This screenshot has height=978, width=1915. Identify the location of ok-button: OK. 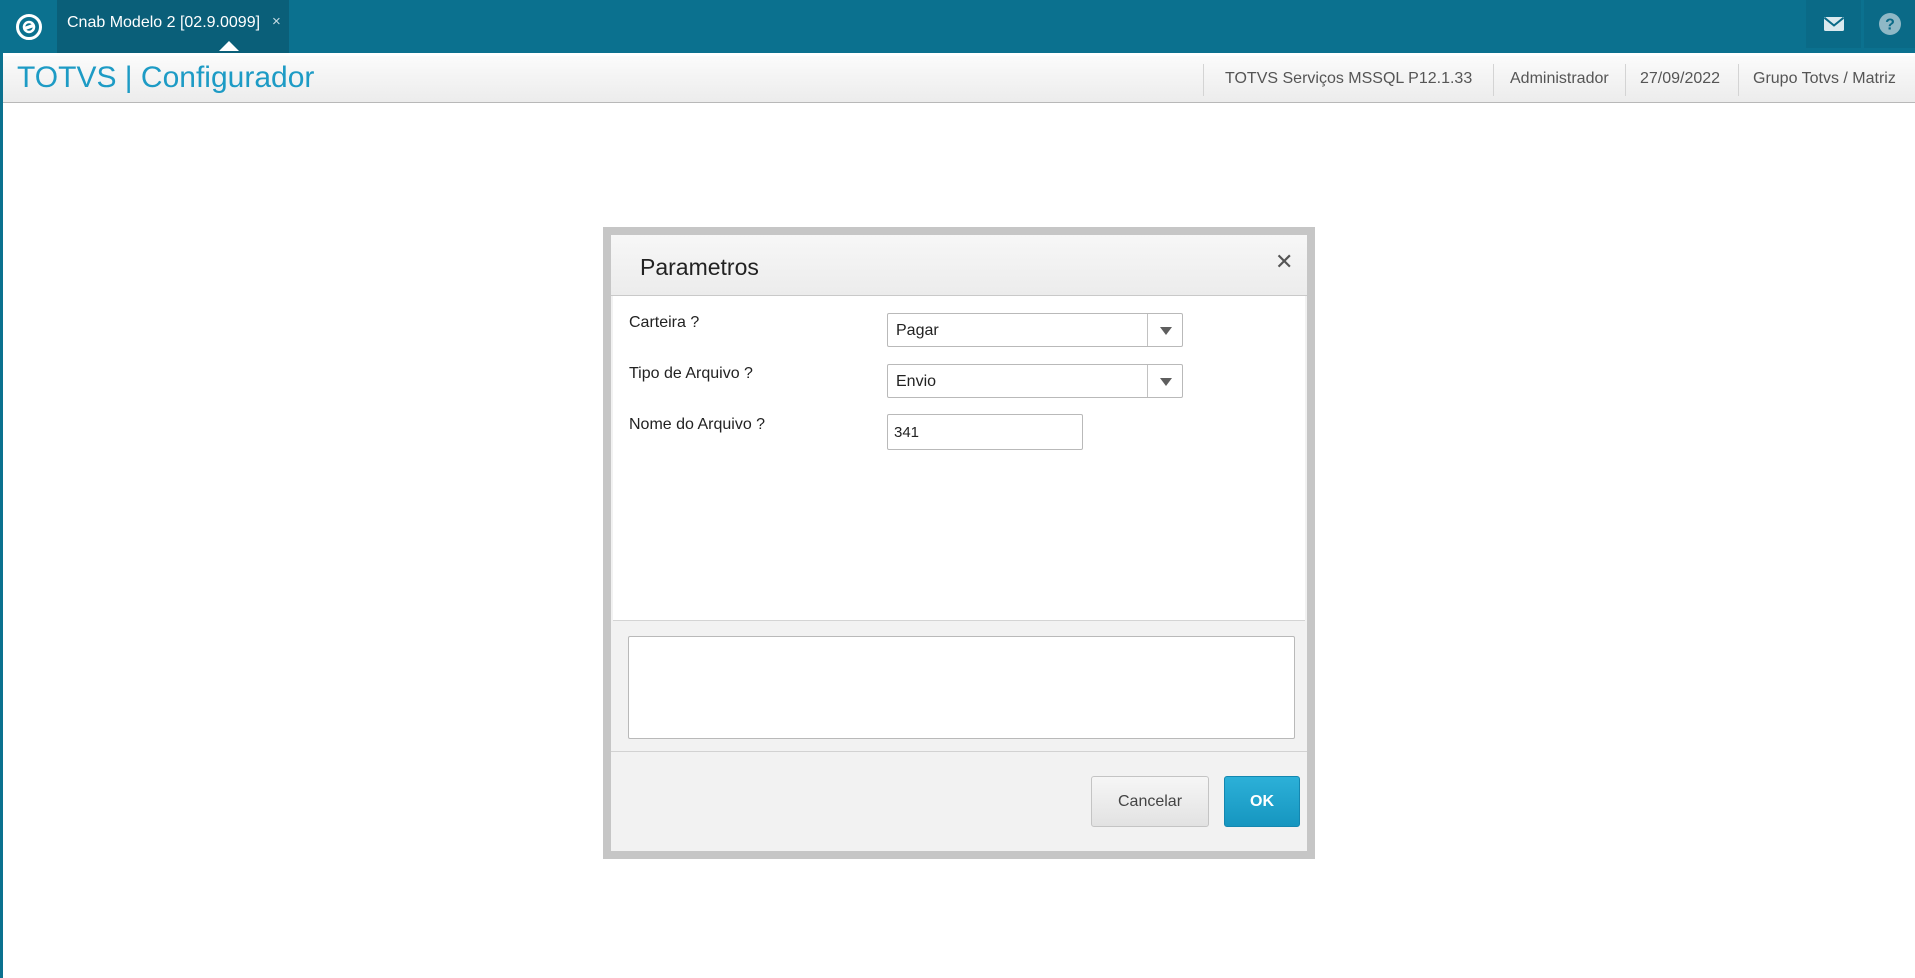
(1262, 801).